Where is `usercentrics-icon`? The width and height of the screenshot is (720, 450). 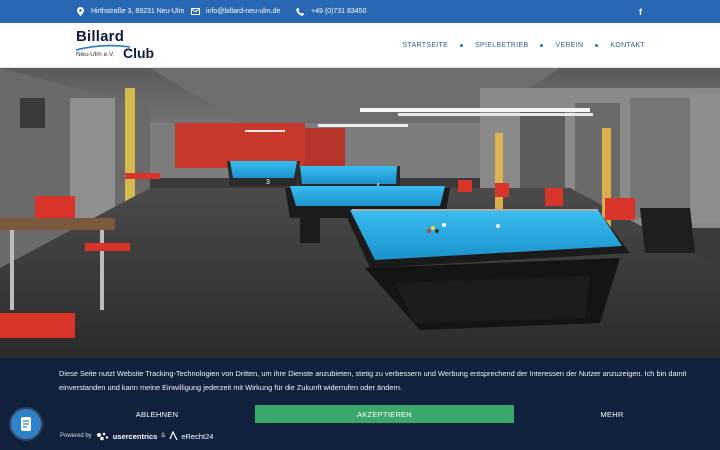
usercentrics-icon is located at coordinates (102, 436).